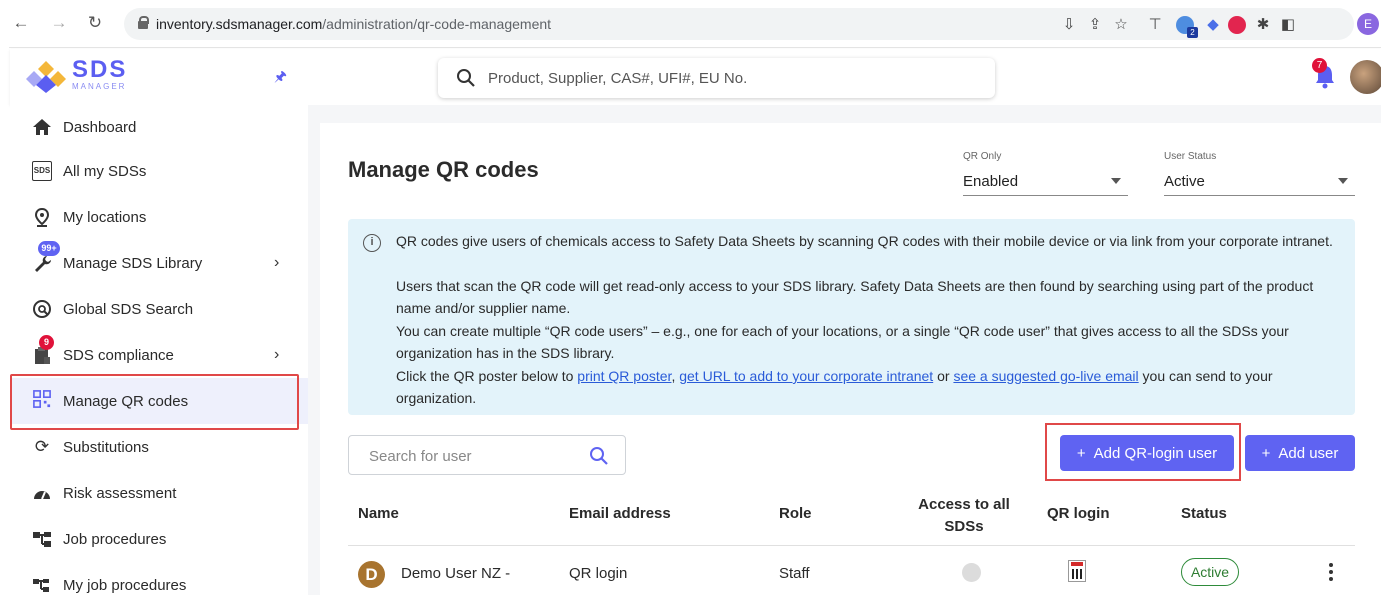 This screenshot has width=1381, height=607. I want to click on qr-only-filter: QR Only Enabled, so click(1045, 174).